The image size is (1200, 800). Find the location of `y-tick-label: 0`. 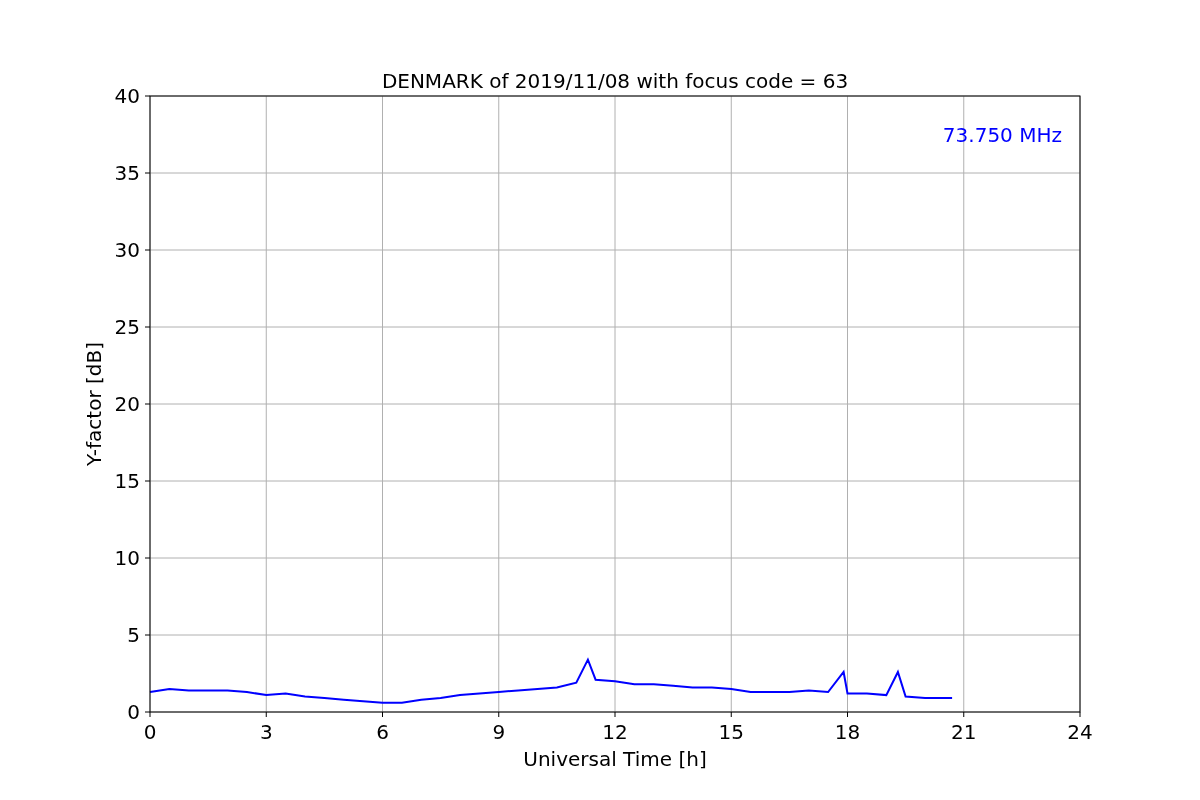

y-tick-label: 0 is located at coordinates (133, 712).